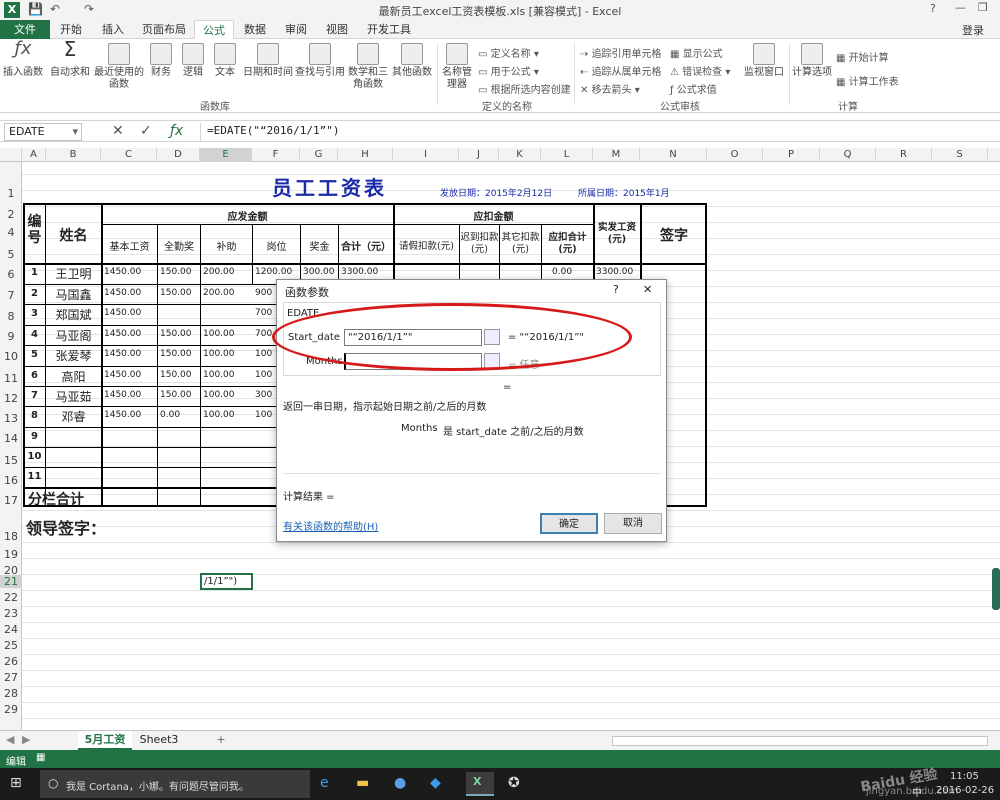 This screenshot has height=800, width=1000. I want to click on cell-no: 3, so click(34, 313).